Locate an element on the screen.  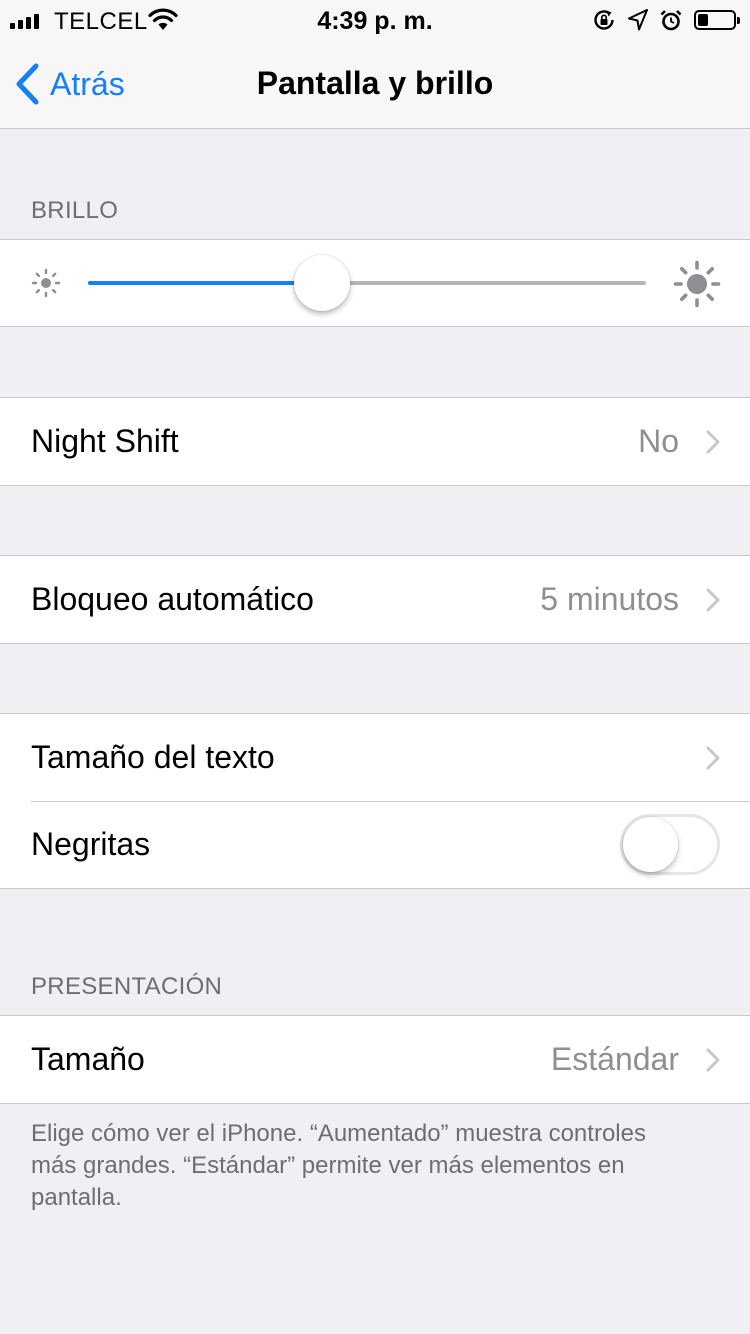
auto-lock-value: 5 minutos is located at coordinates (609, 599).